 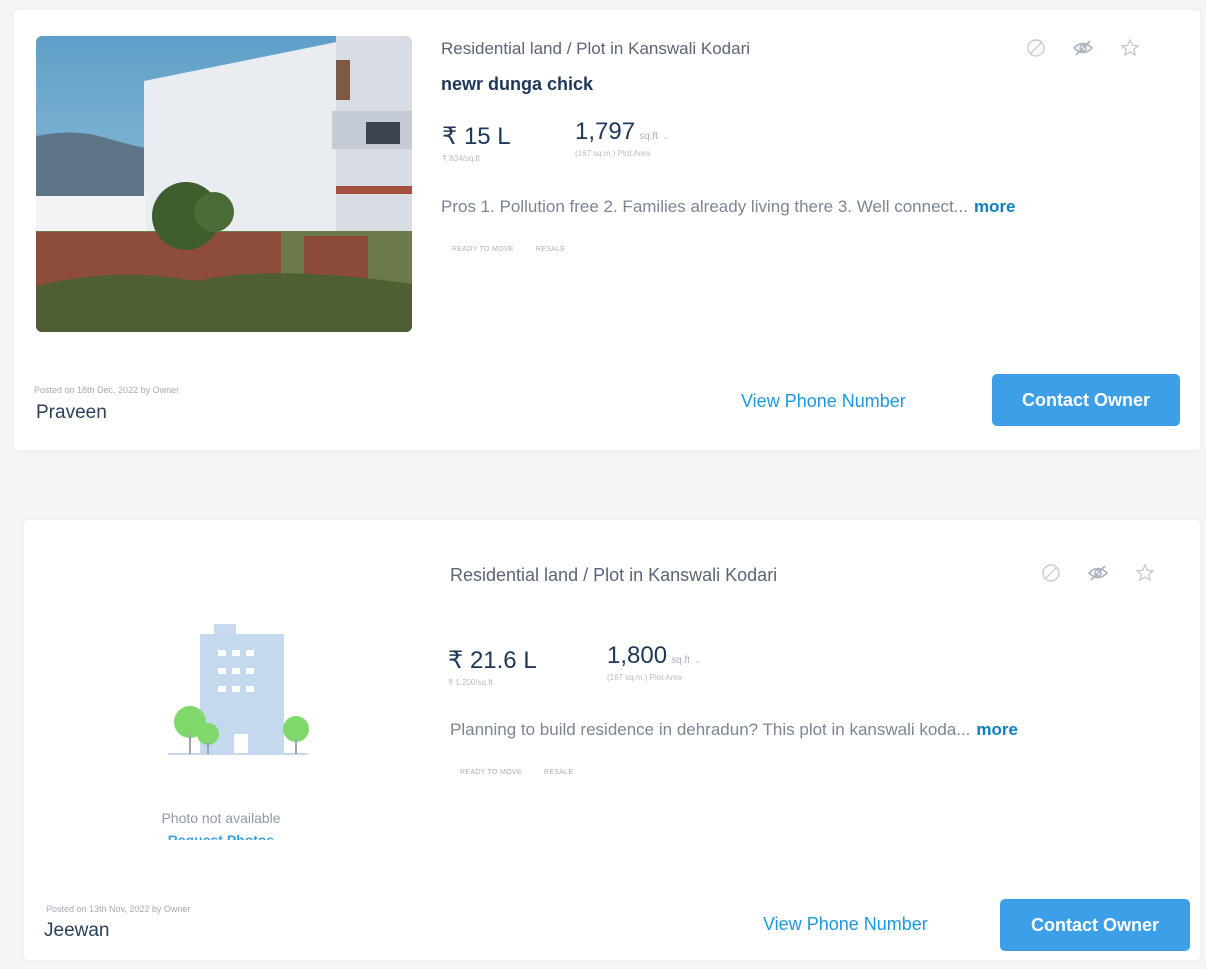 I want to click on area-value: 1,797, so click(x=605, y=131).